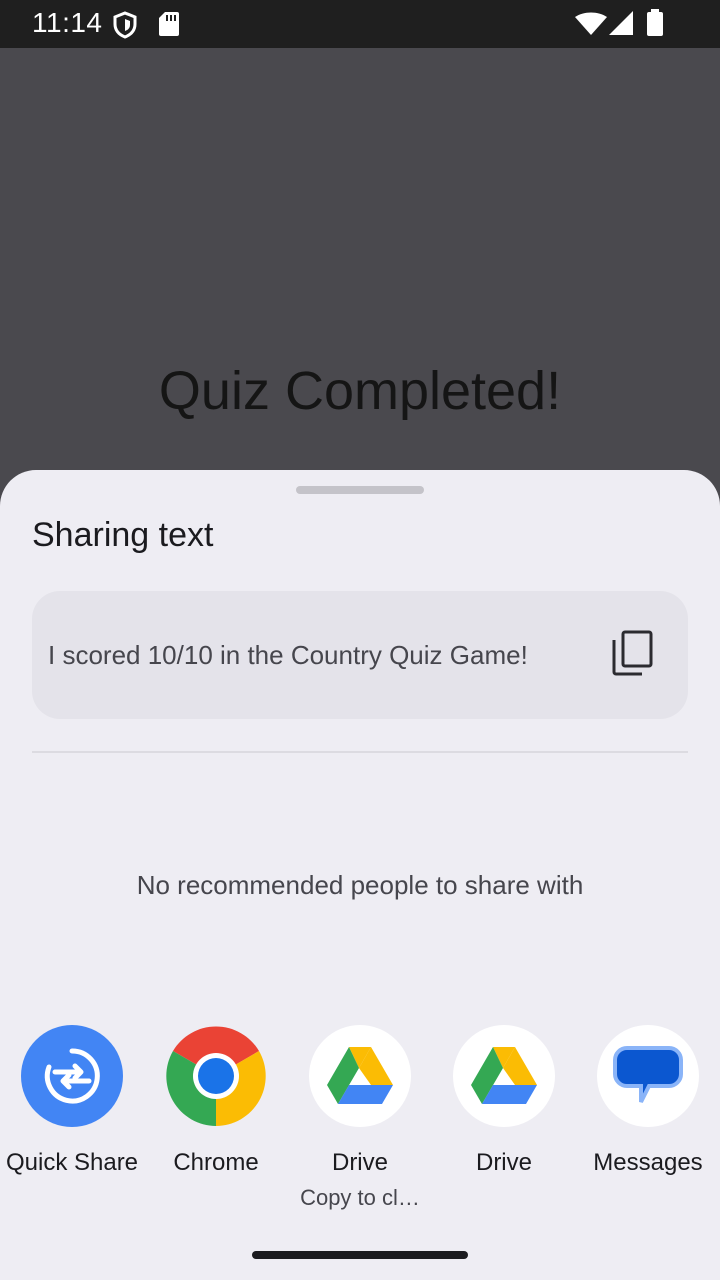 The image size is (720, 1280). I want to click on sheet-title: Sharing text, so click(123, 535).